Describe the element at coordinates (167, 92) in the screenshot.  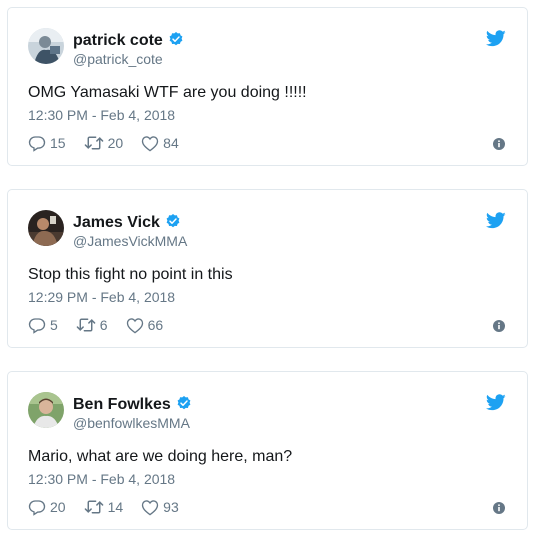
I see `tweet-text: OMG Yamasaki WTF are you doing !!!!!` at that location.